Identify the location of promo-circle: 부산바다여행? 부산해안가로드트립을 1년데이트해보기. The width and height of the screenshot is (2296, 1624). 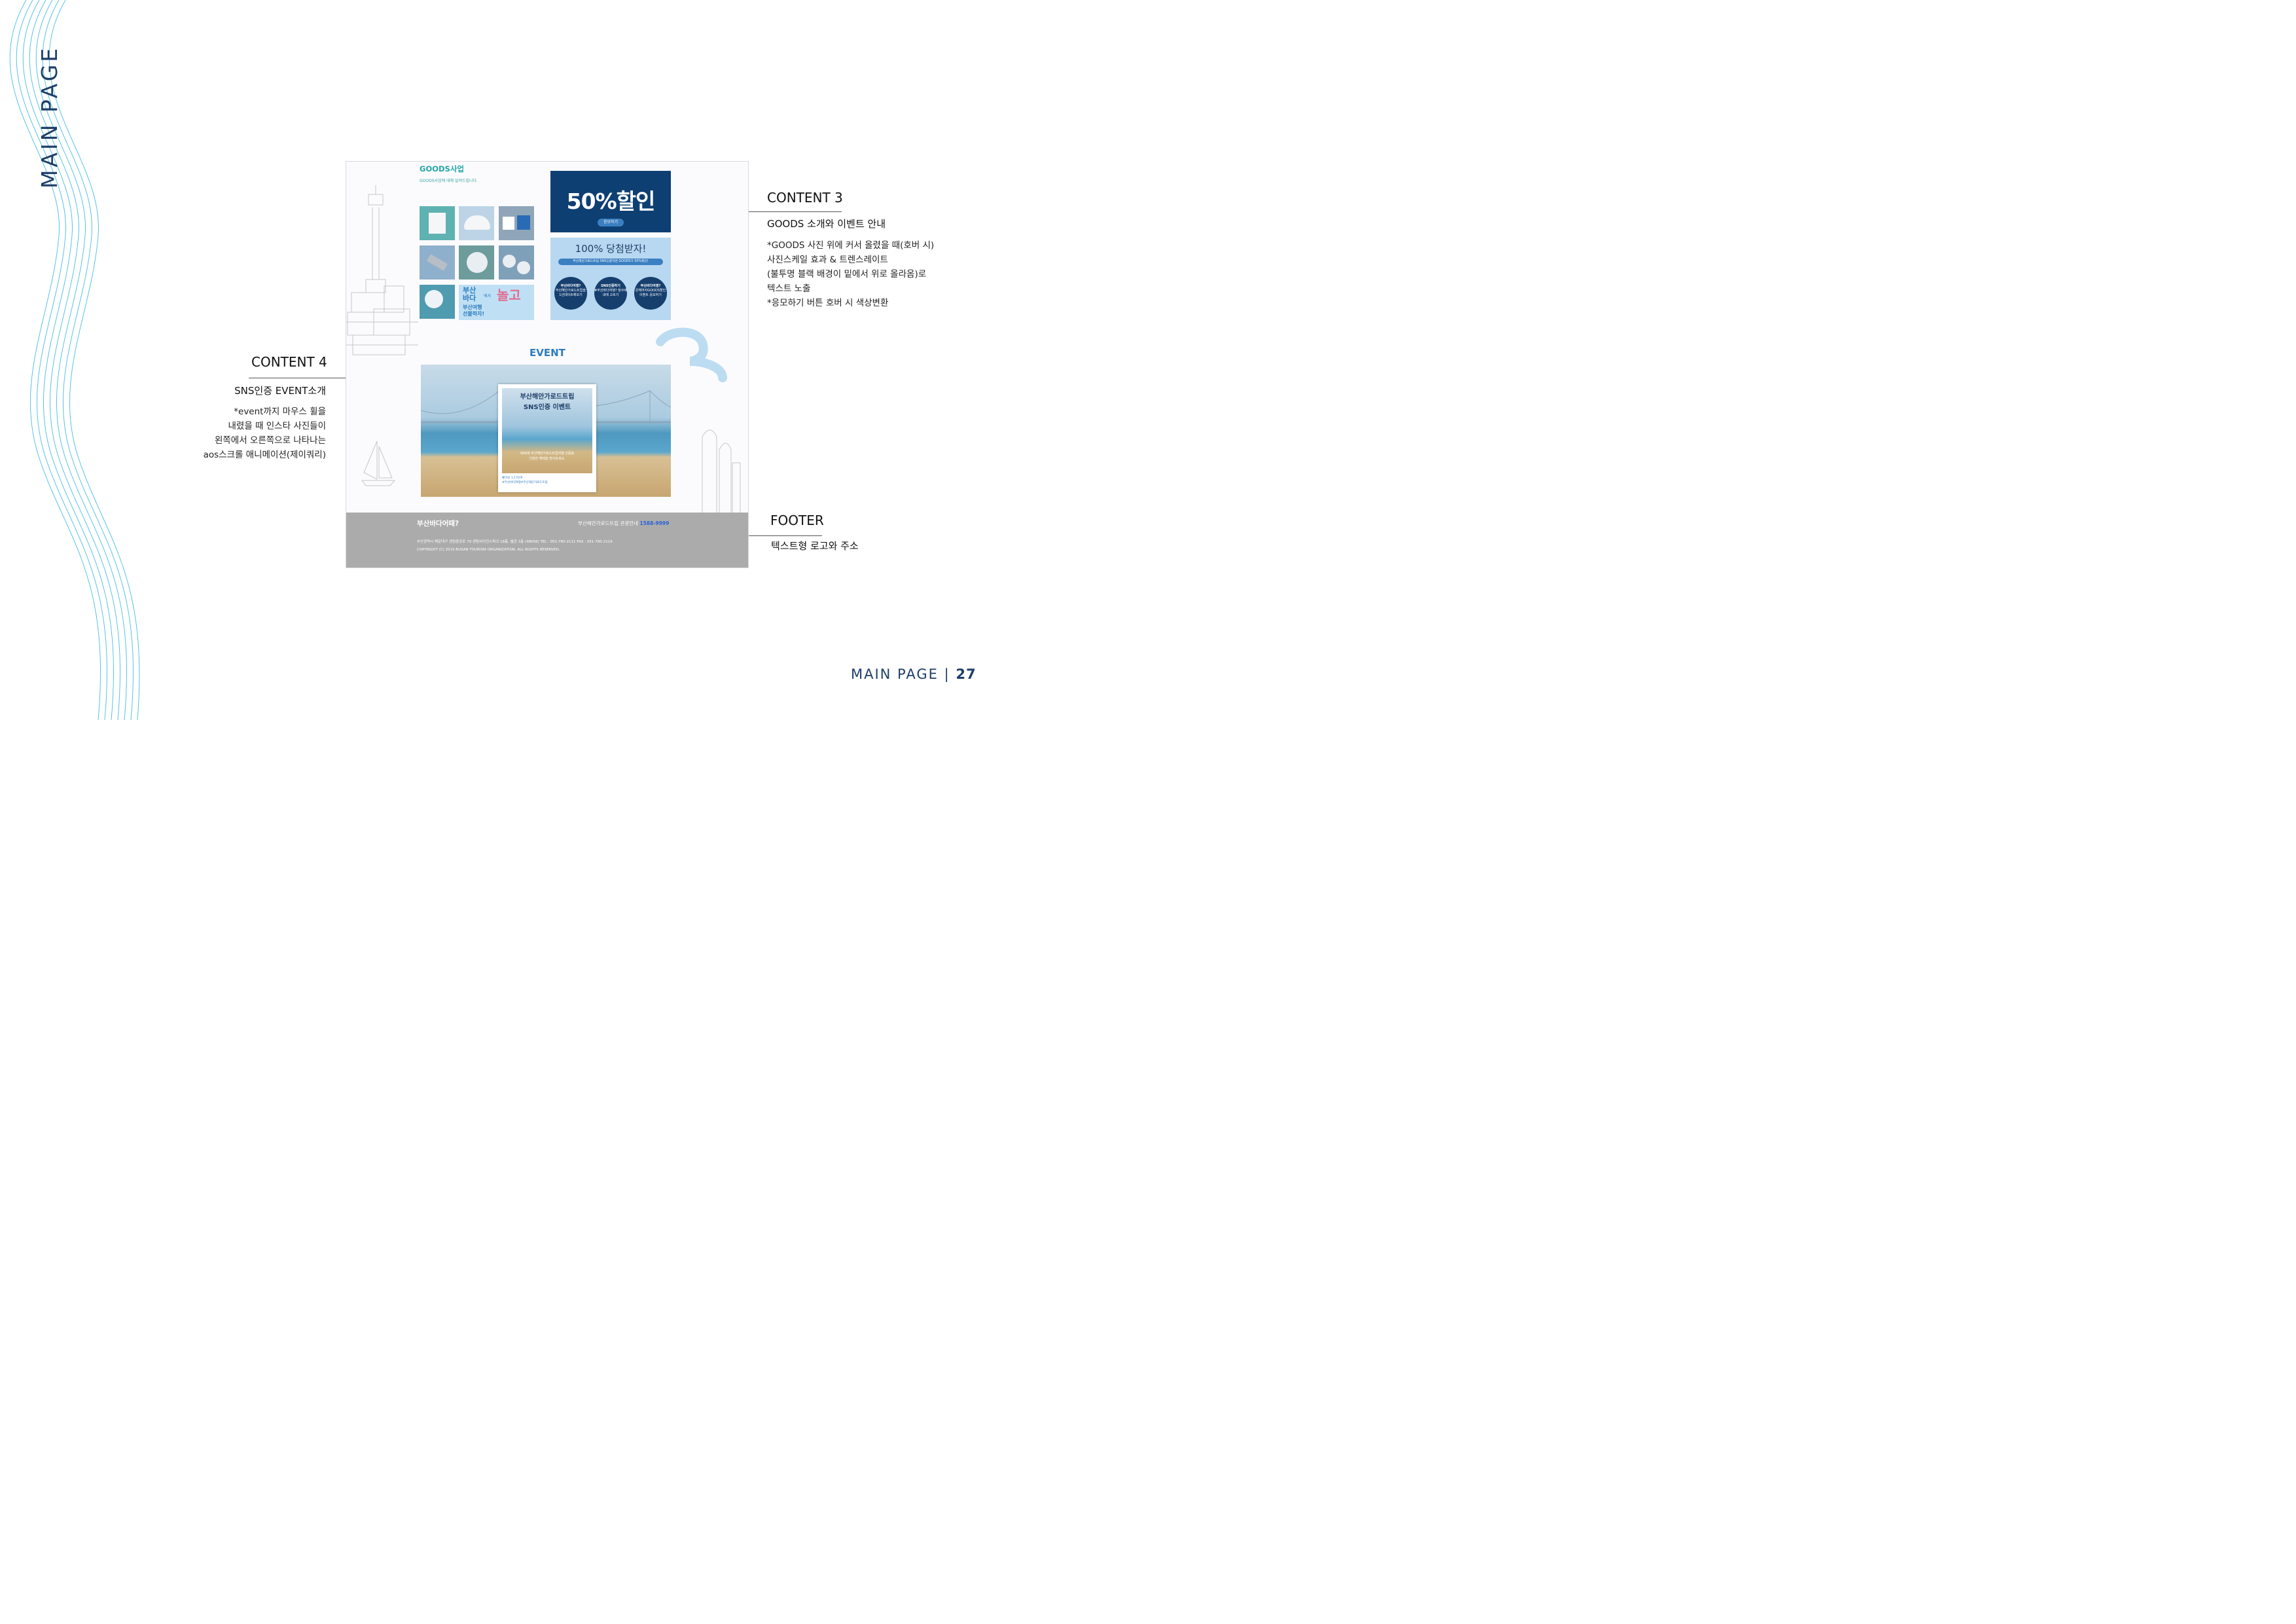
(570, 293).